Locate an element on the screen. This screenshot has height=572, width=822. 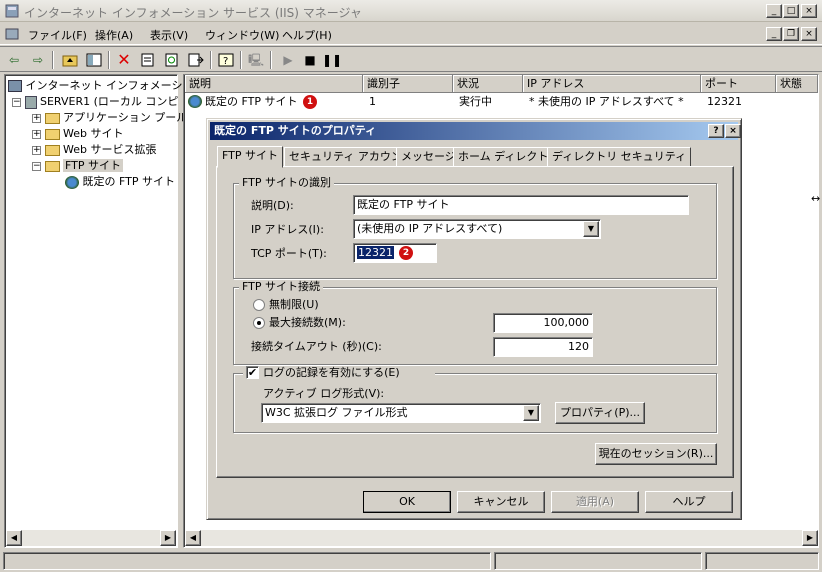
col-status: 状況 is located at coordinates (488, 84).